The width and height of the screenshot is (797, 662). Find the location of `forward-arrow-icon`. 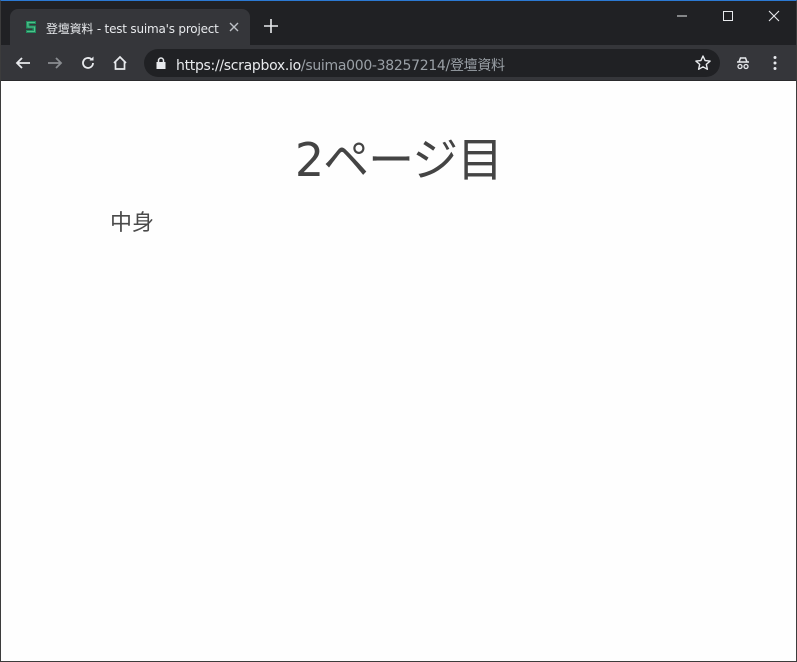

forward-arrow-icon is located at coordinates (55, 63).